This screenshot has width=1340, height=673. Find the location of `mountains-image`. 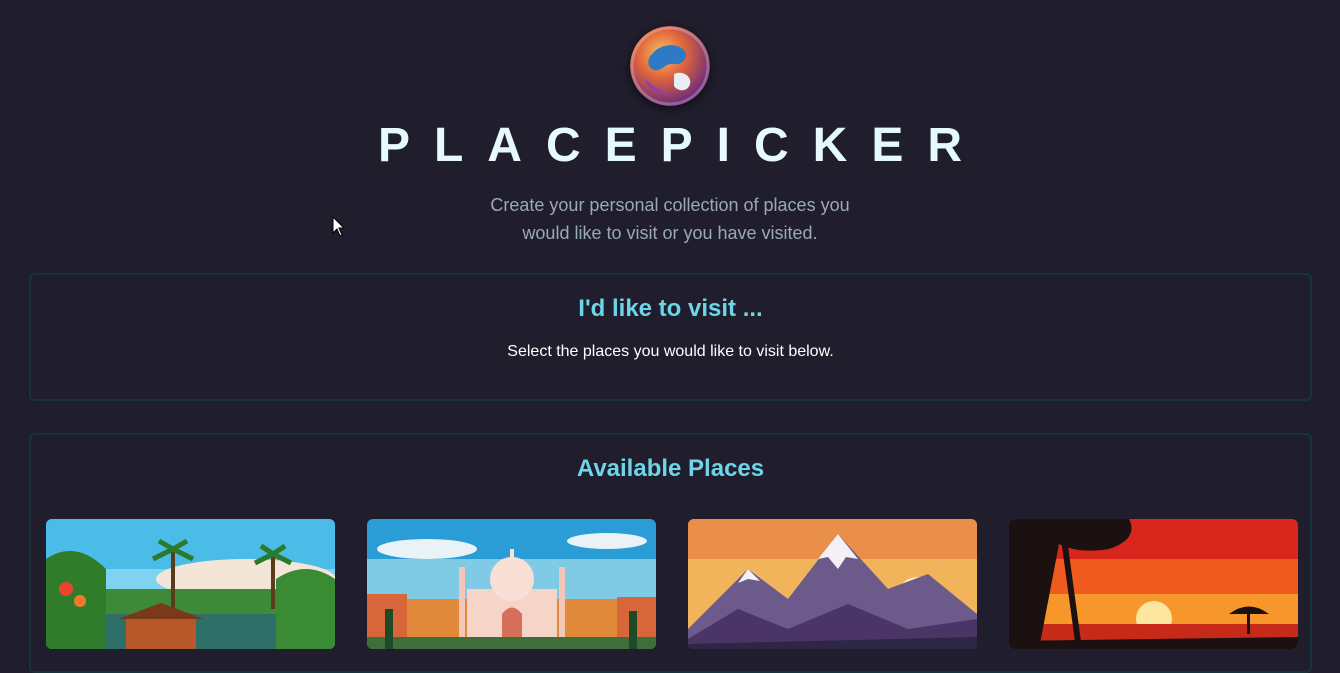

mountains-image is located at coordinates (832, 584).